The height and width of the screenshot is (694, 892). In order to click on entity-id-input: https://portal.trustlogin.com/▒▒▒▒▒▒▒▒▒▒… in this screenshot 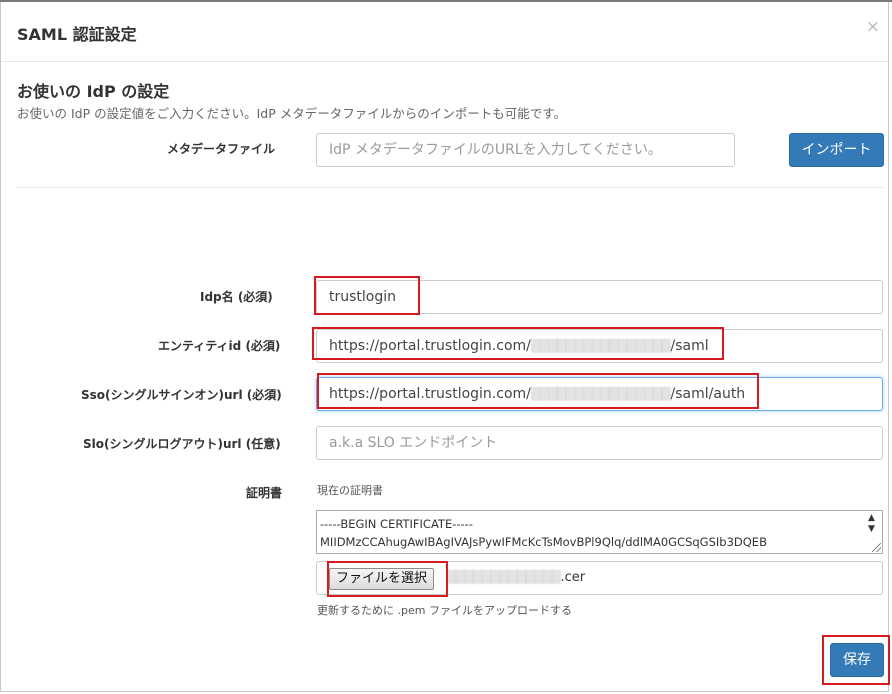, I will do `click(599, 346)`.